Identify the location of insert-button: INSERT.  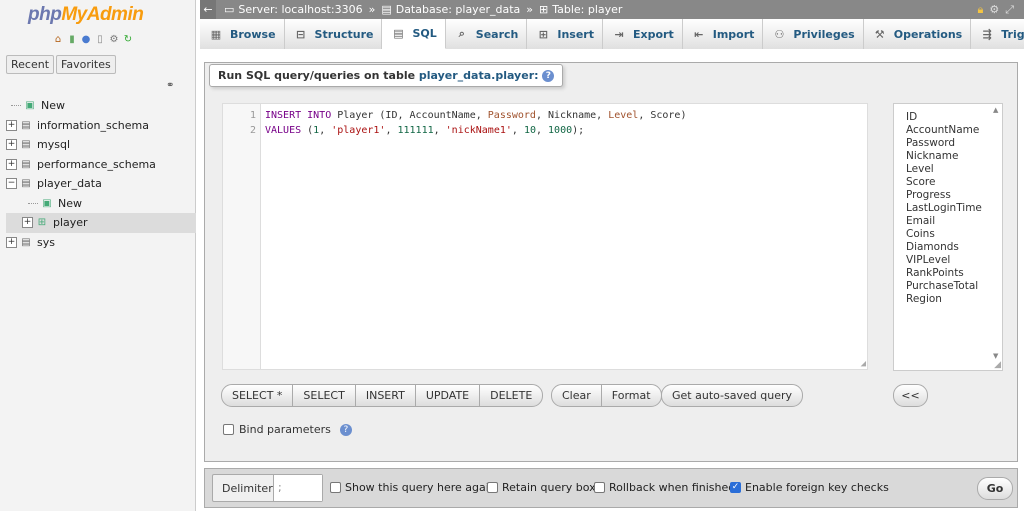
(386, 395).